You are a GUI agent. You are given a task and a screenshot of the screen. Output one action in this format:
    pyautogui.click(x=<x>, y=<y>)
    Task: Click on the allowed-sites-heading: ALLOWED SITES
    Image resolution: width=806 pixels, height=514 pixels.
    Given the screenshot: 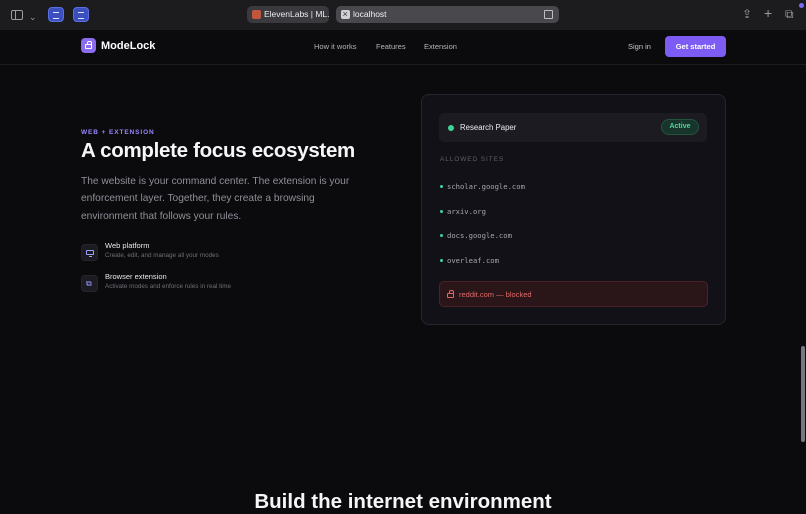 What is the action you would take?
    pyautogui.click(x=472, y=159)
    